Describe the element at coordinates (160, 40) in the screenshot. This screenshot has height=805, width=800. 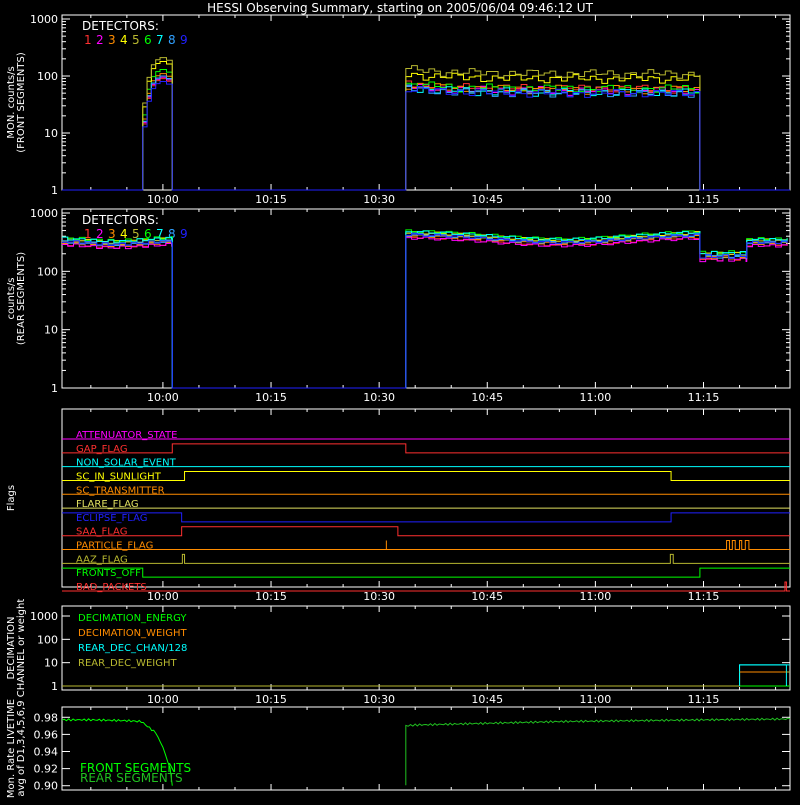
I see `legend-detector-7: 7` at that location.